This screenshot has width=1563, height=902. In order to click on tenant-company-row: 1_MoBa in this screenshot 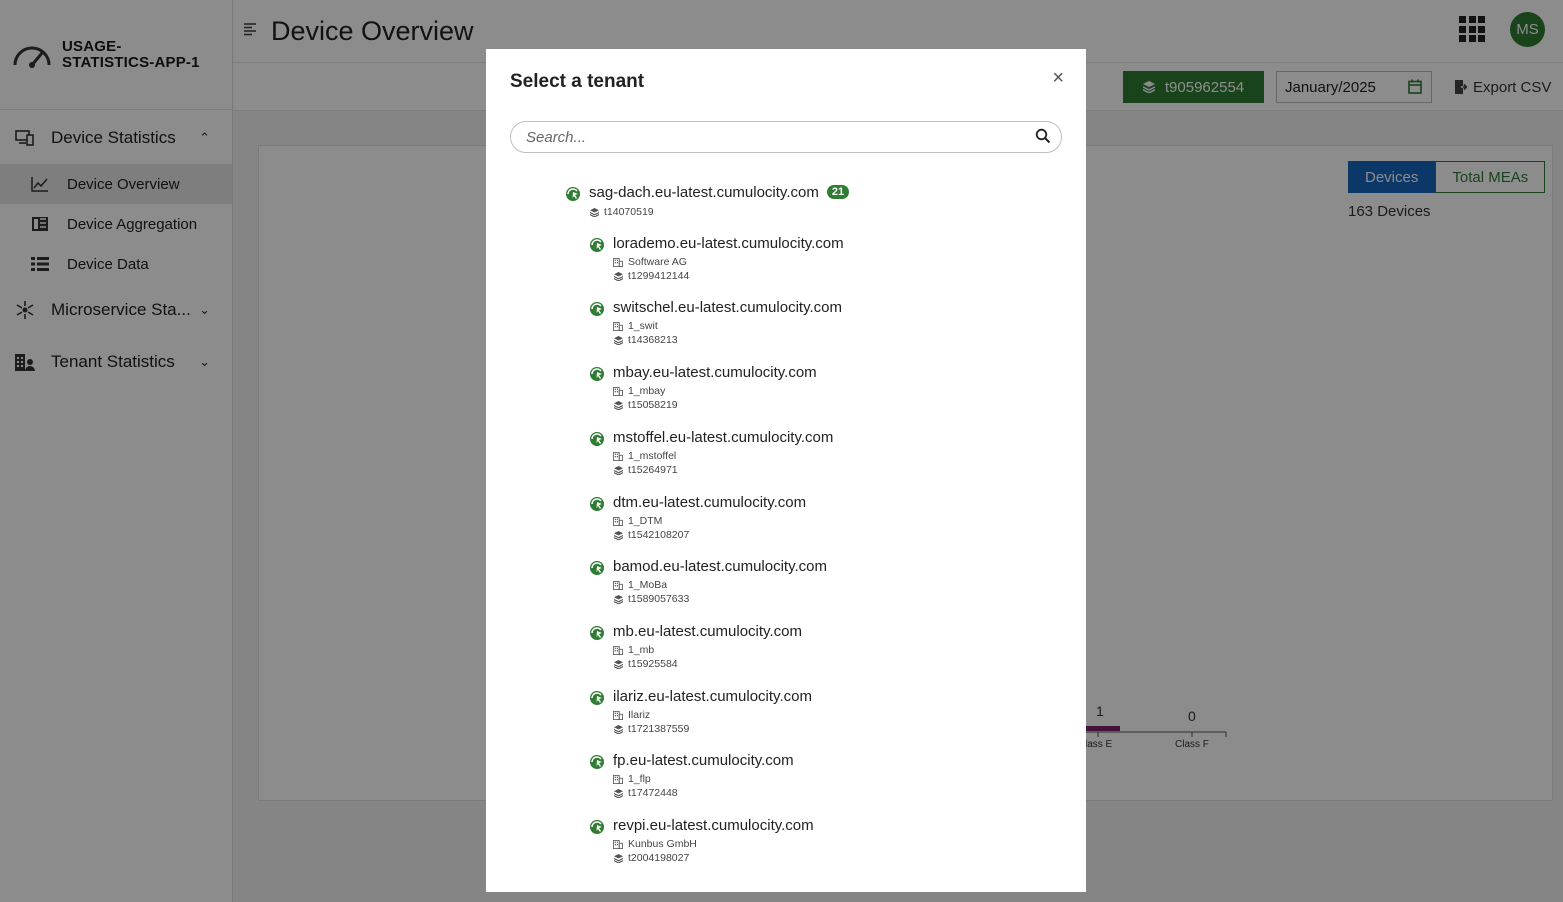, I will do `click(640, 585)`.